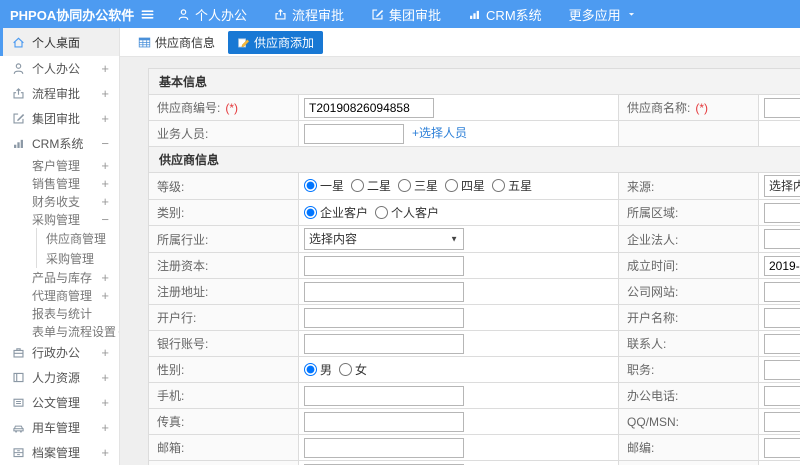 Image resolution: width=800 pixels, height=465 pixels. I want to click on field-value-cell: 男女, so click(458, 369).